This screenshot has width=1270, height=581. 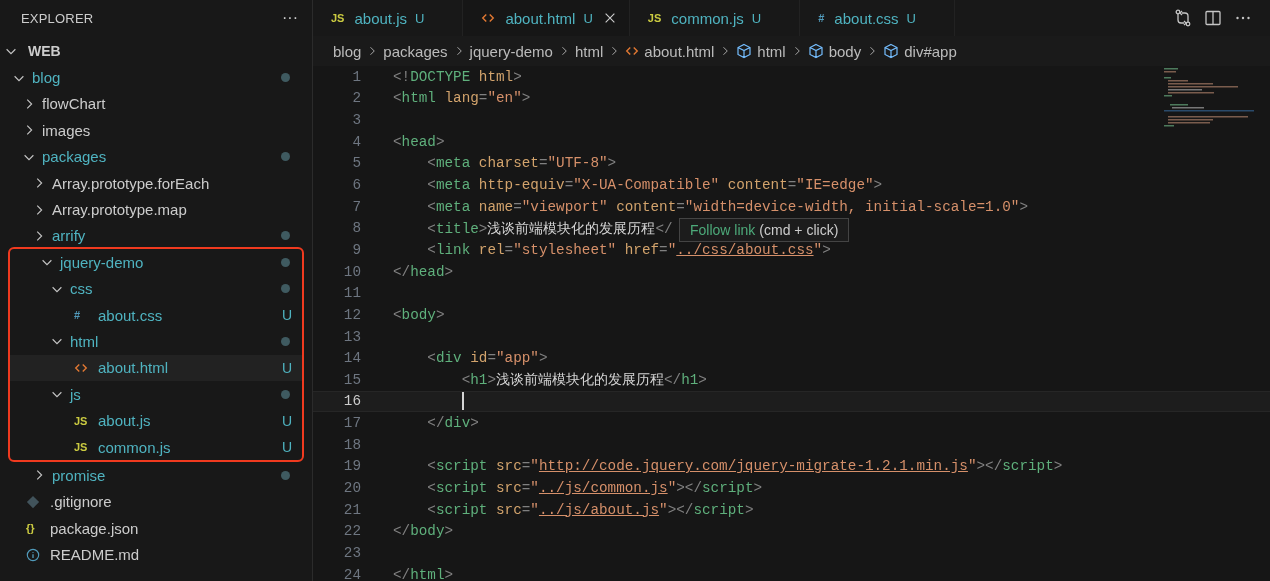 I want to click on line-number: 6, so click(x=356, y=185).